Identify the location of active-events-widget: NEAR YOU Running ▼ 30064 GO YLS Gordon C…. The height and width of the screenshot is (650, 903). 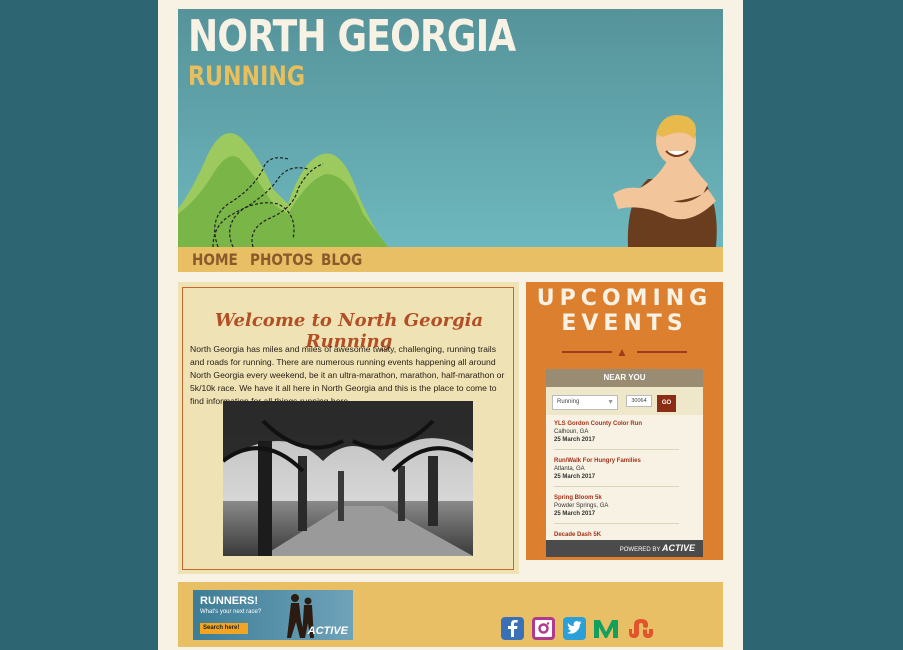
(624, 463).